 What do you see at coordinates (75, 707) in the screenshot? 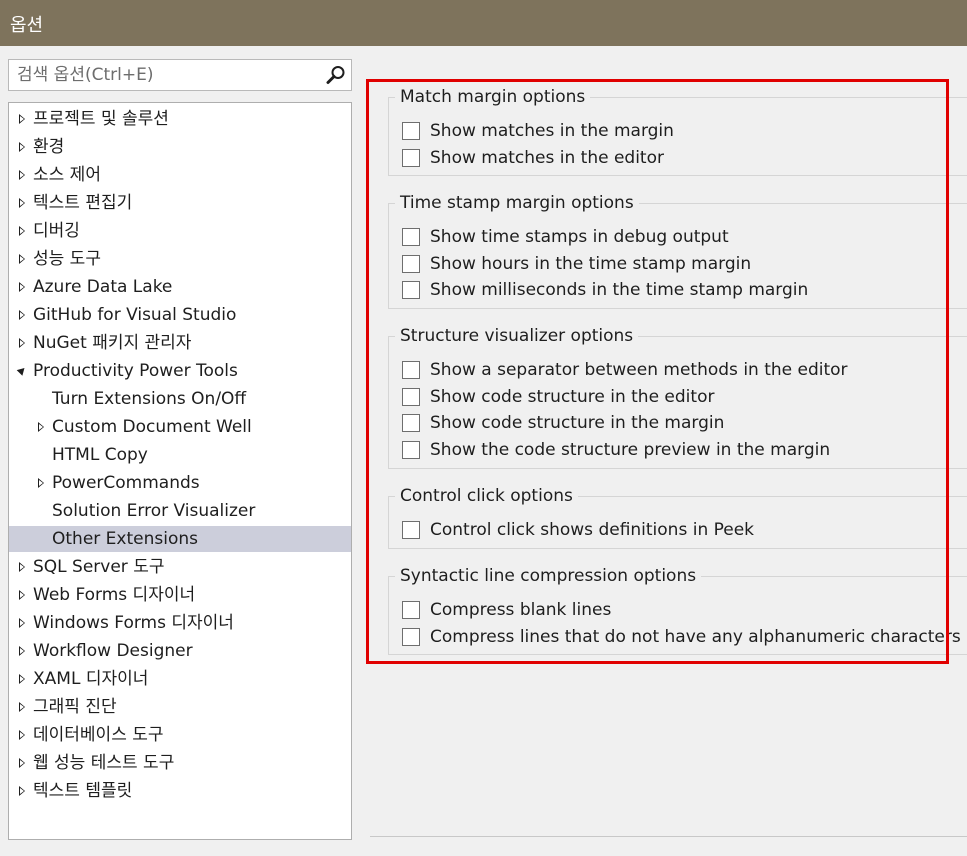
I see `tree-item-label: 그래픽 진단` at bounding box center [75, 707].